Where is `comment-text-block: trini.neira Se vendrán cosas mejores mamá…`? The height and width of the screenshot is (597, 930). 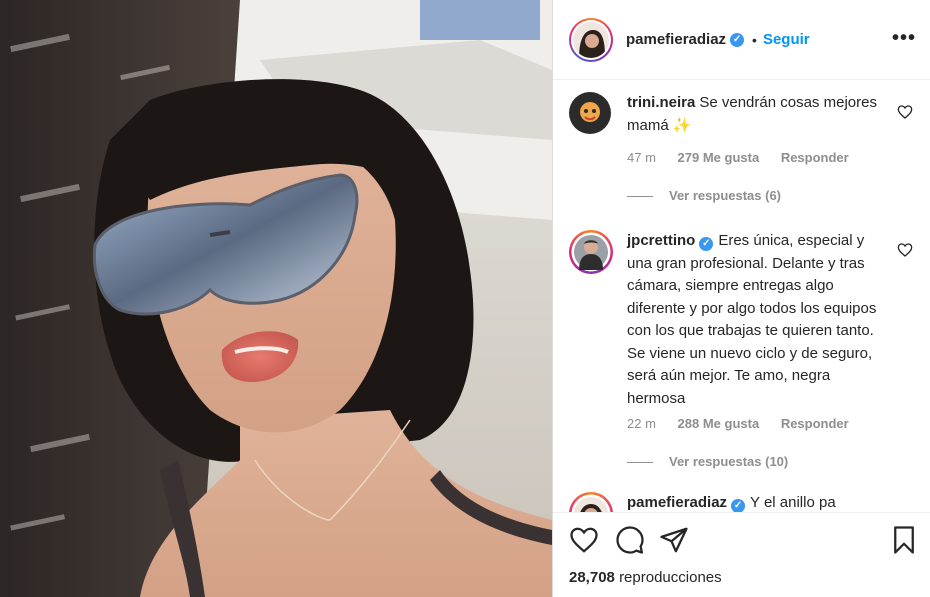
comment-text-block: trini.neira Se vendrán cosas mejores mamá… is located at coordinates (752, 114).